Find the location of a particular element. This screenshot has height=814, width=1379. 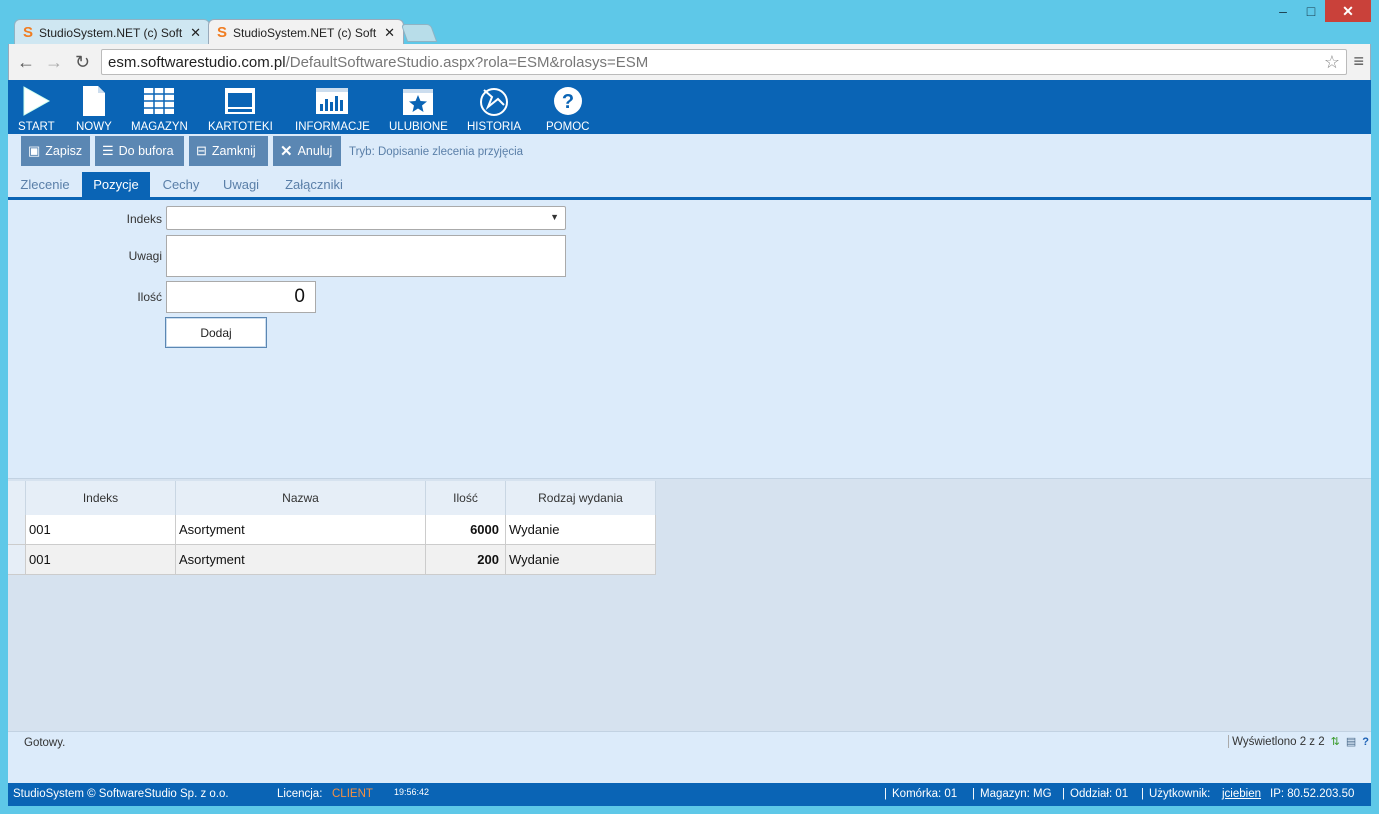

close-label: Zamknij is located at coordinates (233, 151).